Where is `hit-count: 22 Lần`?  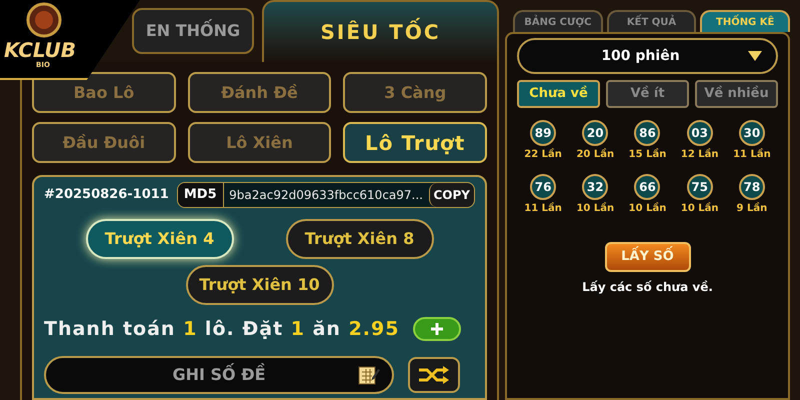 hit-count: 22 Lần is located at coordinates (543, 154).